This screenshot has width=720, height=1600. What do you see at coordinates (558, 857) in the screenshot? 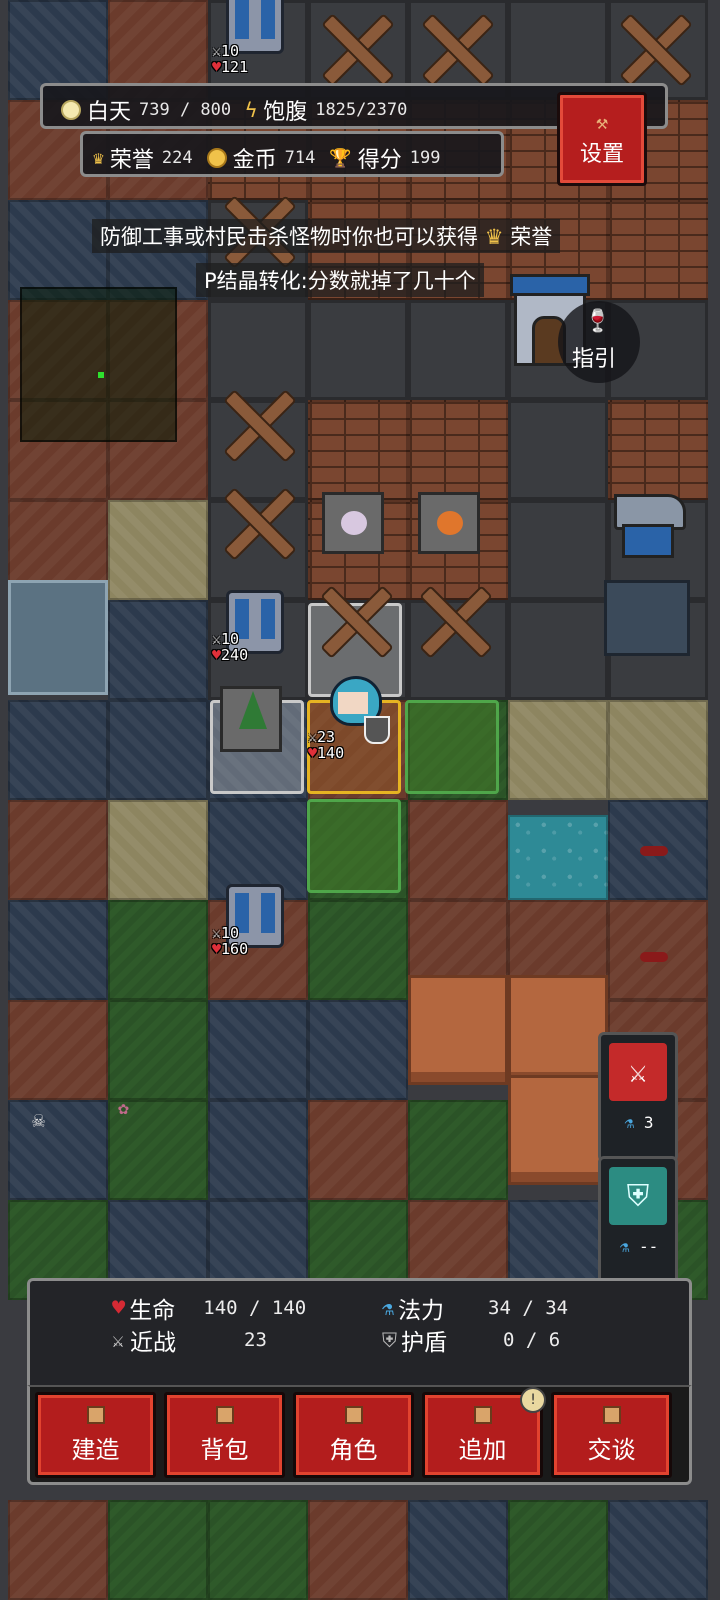
I see `water-tile` at bounding box center [558, 857].